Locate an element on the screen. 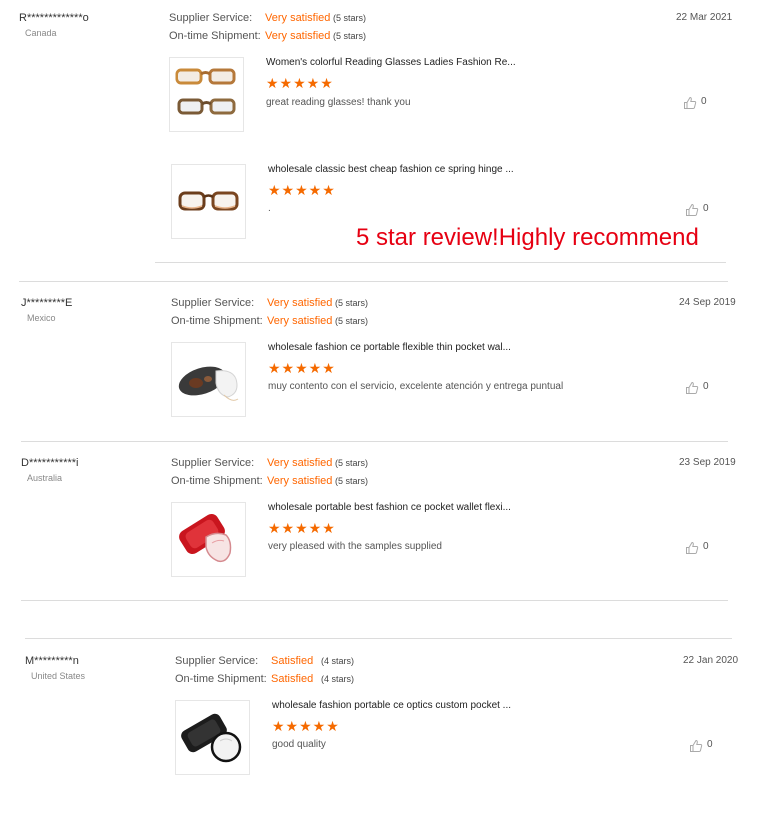 Image resolution: width=766 pixels, height=830 pixels. supplier-service-value: Satisfied is located at coordinates (292, 661).